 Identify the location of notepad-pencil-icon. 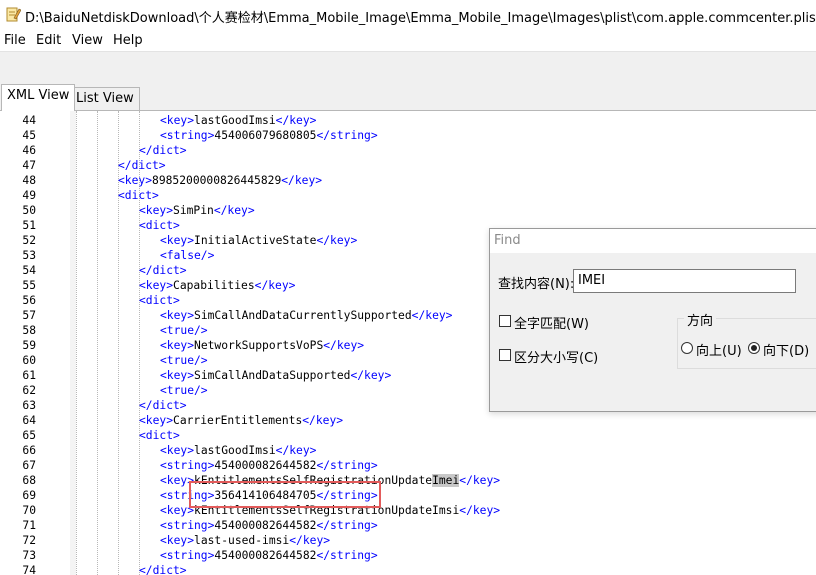
(13, 14).